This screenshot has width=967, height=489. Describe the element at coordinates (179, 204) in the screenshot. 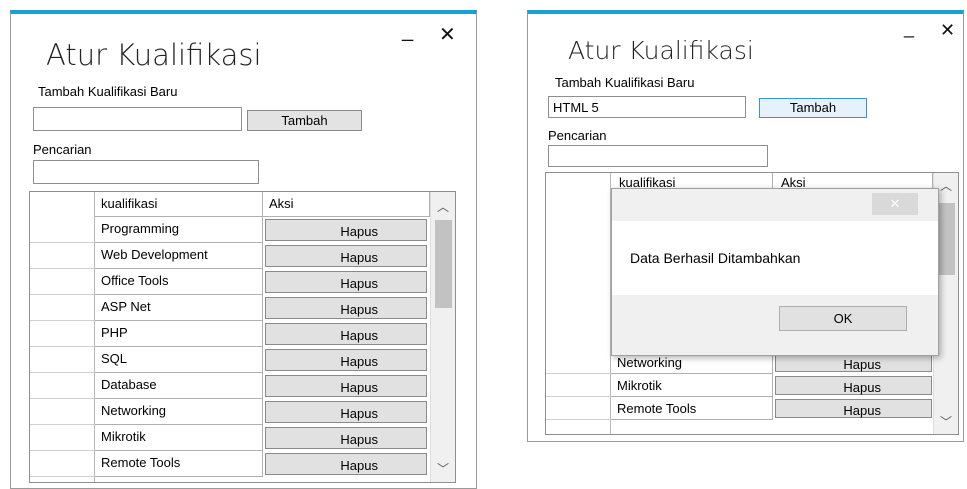

I see `column-header-kualifikasi: kualifikasi` at that location.